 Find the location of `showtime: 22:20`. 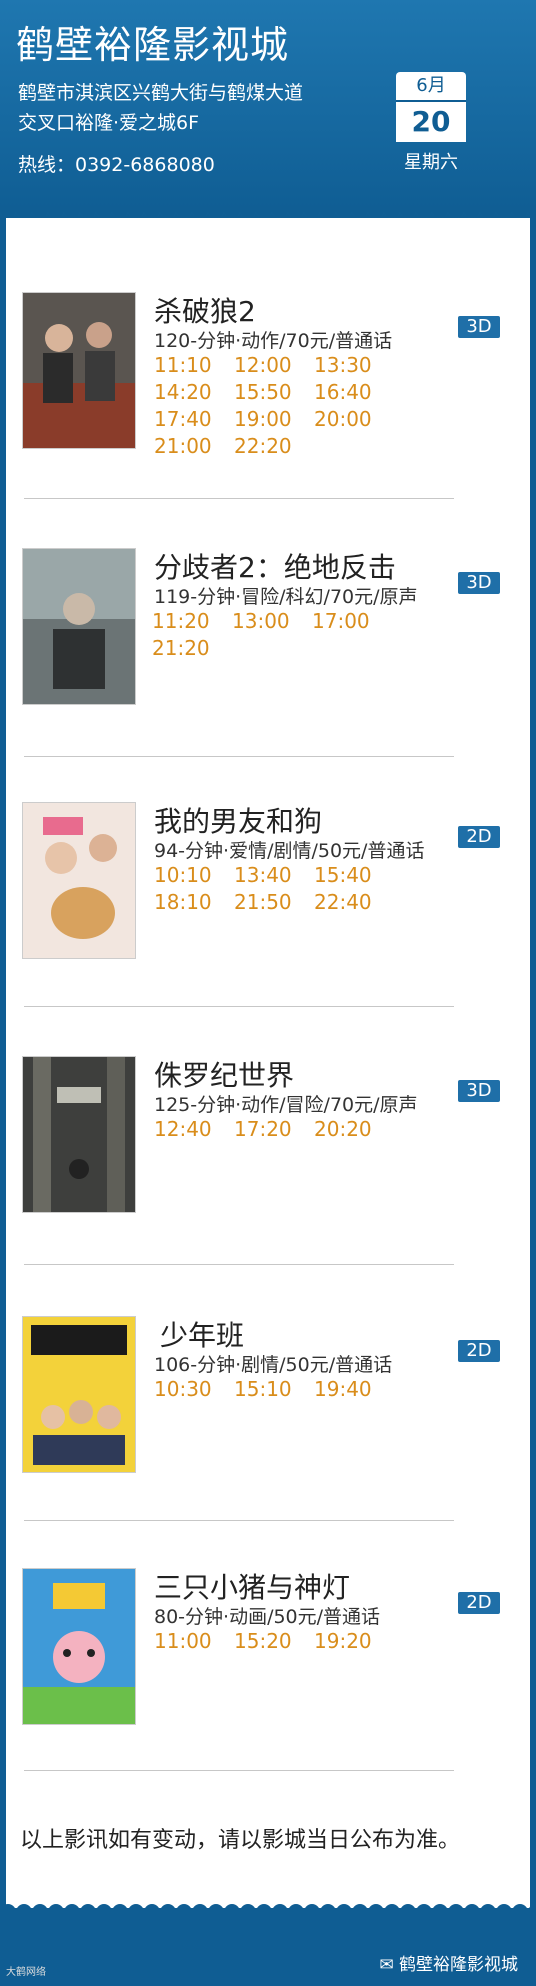

showtime: 22:20 is located at coordinates (274, 446).